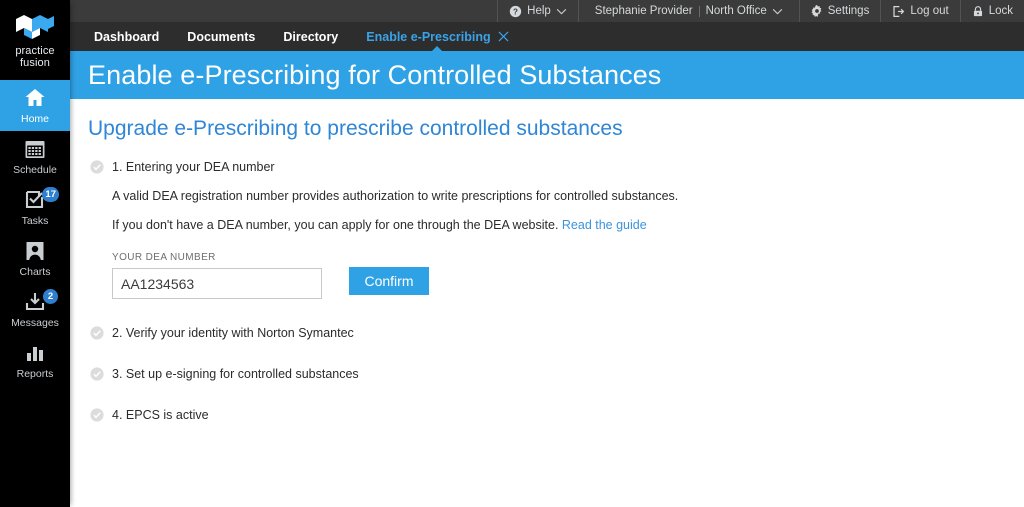 This screenshot has height=507, width=1024. I want to click on sidebar-item-reports: Reports, so click(35, 360).